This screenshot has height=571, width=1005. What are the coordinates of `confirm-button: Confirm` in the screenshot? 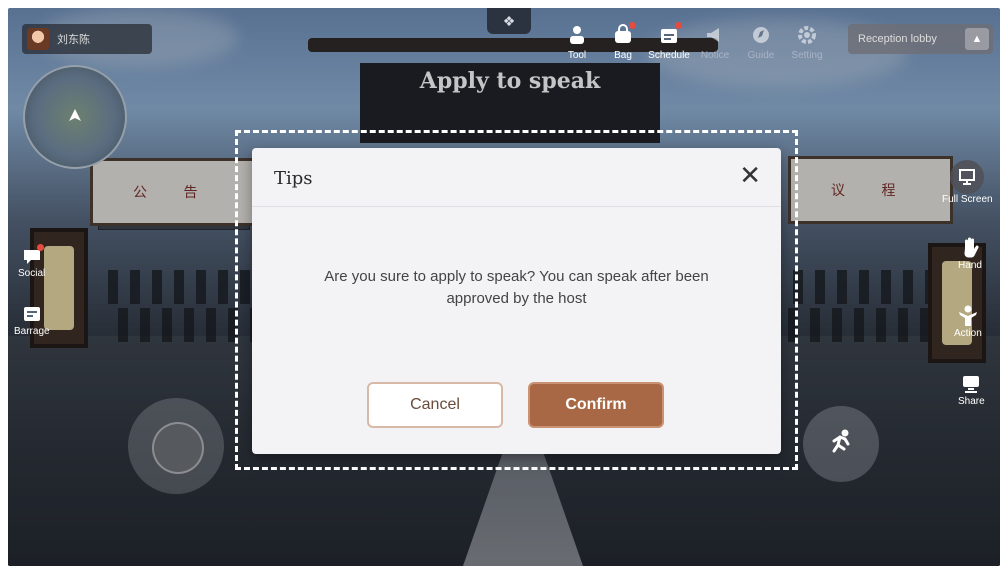 It's located at (596, 405).